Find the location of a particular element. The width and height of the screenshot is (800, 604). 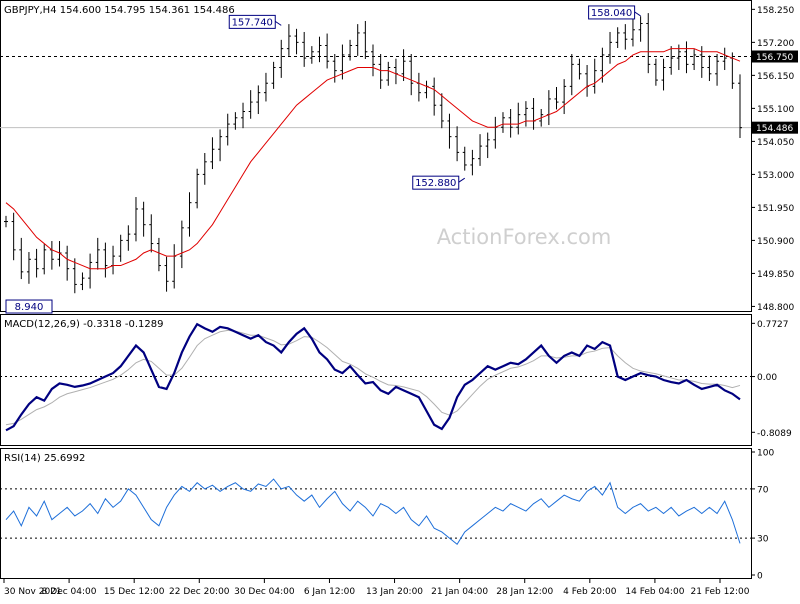

time-tick-label: 28 Jan 12:00 is located at coordinates (524, 592).